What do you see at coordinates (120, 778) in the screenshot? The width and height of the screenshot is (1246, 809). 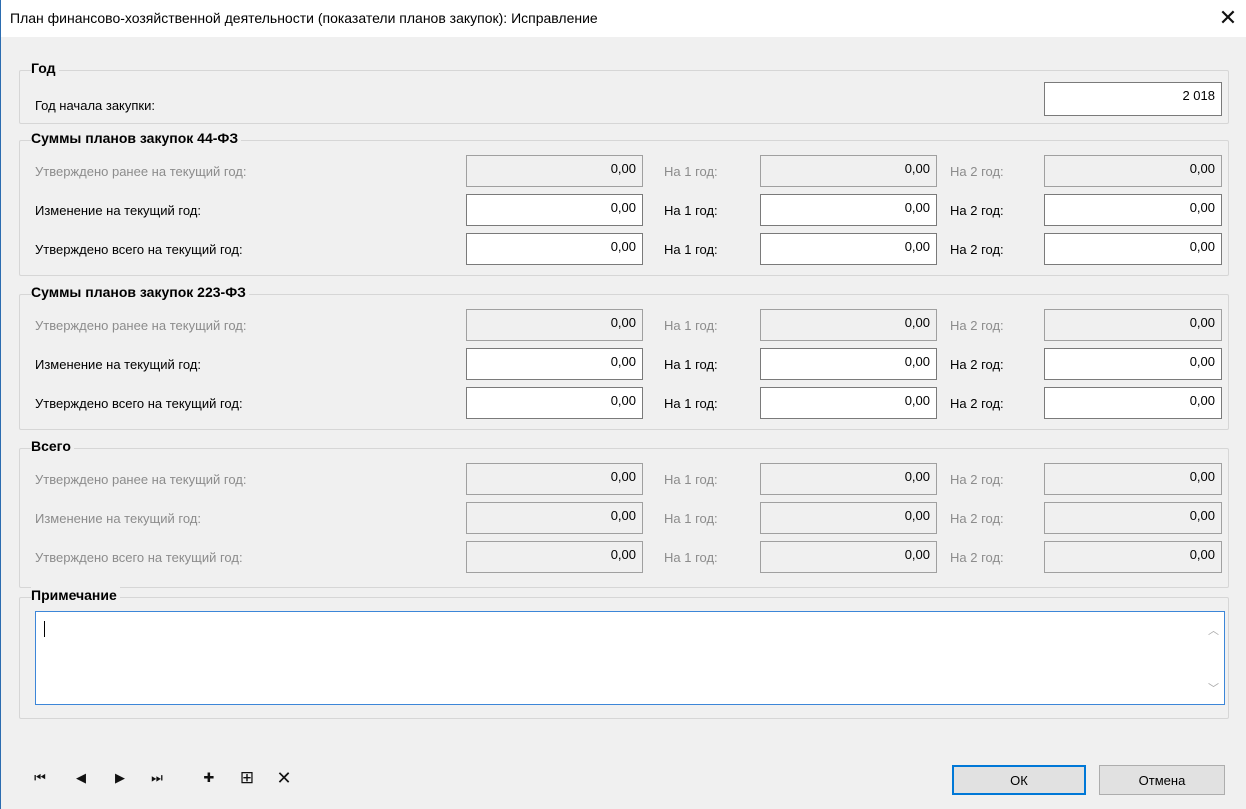 I see `next-record-icon: ▶` at bounding box center [120, 778].